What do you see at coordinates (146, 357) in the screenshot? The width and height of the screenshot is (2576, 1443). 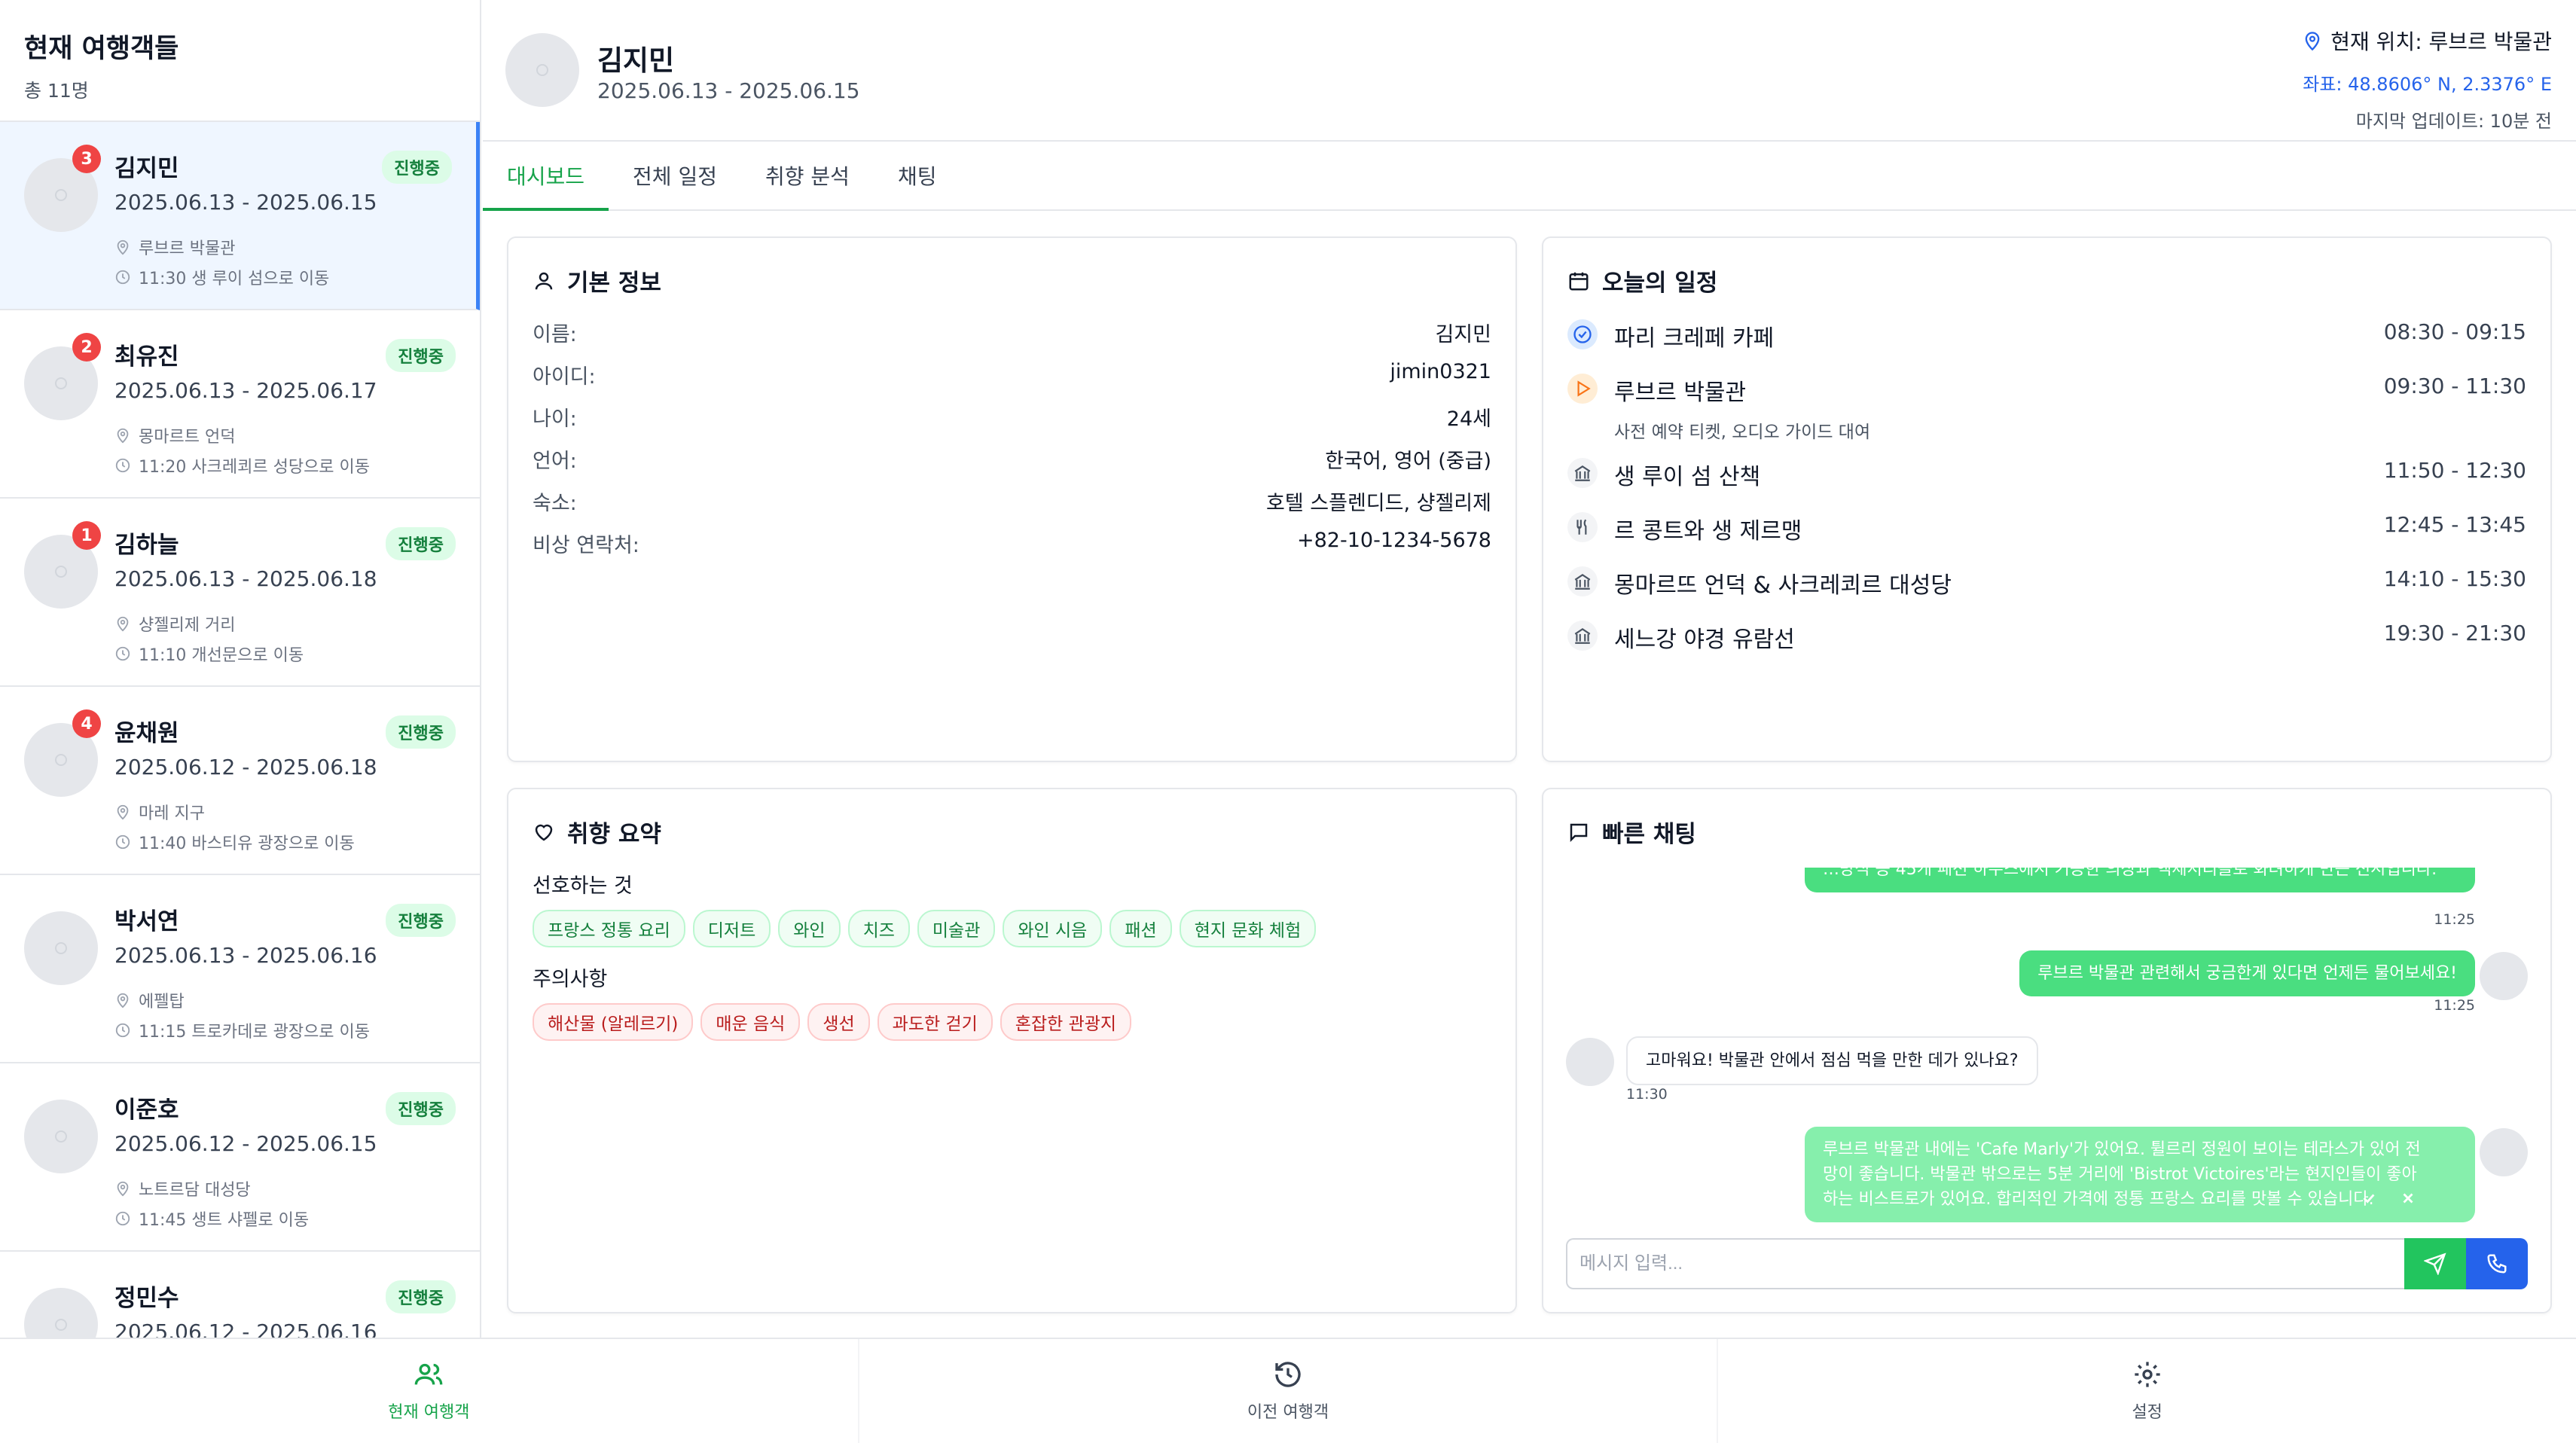 I see `traveler-name: 최유진` at bounding box center [146, 357].